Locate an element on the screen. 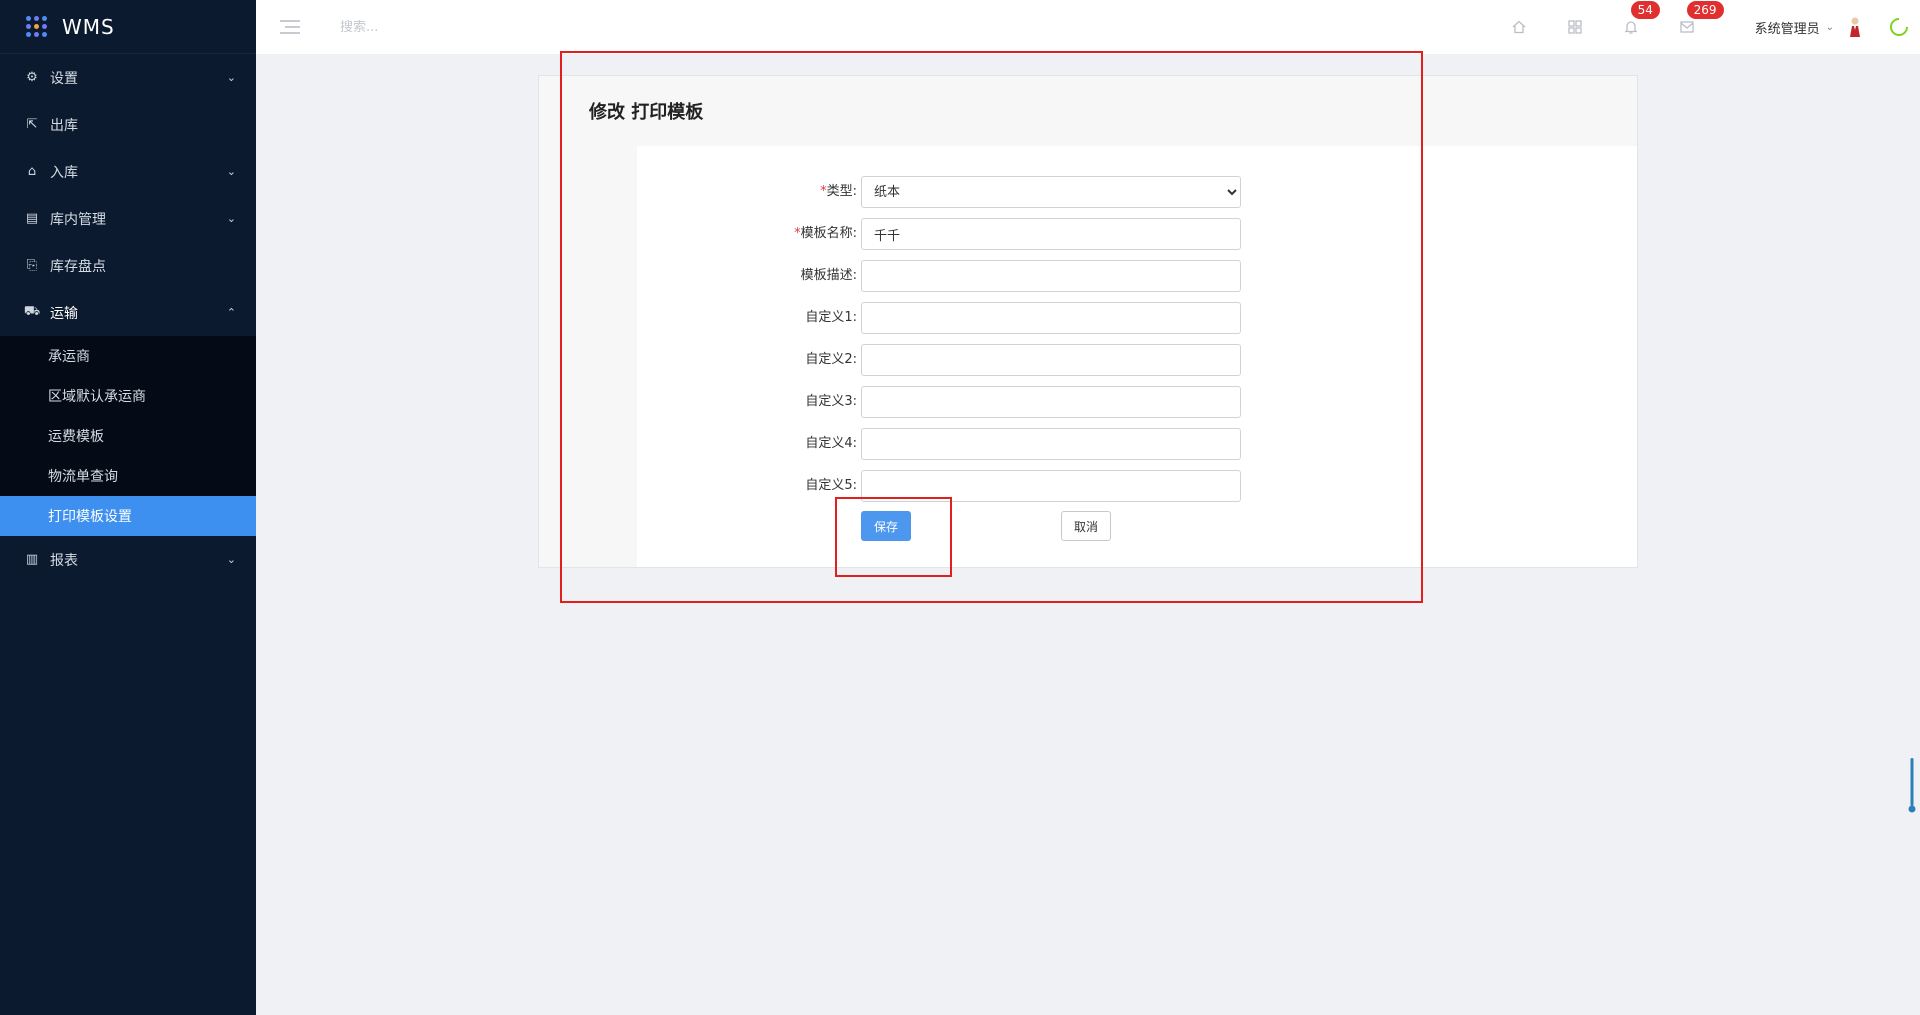 The height and width of the screenshot is (1015, 1920). message-badge: 269 is located at coordinates (1705, 10).